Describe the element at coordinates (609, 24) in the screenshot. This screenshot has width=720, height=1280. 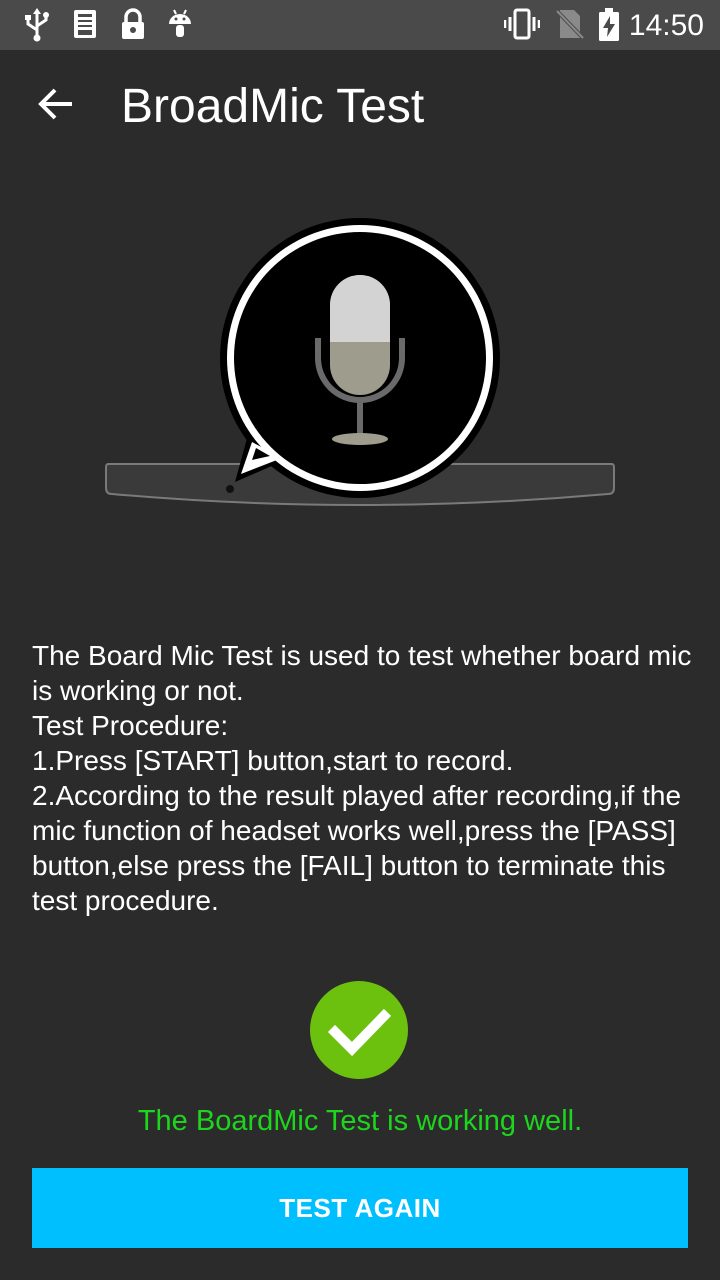
I see `battery-charging-icon` at that location.